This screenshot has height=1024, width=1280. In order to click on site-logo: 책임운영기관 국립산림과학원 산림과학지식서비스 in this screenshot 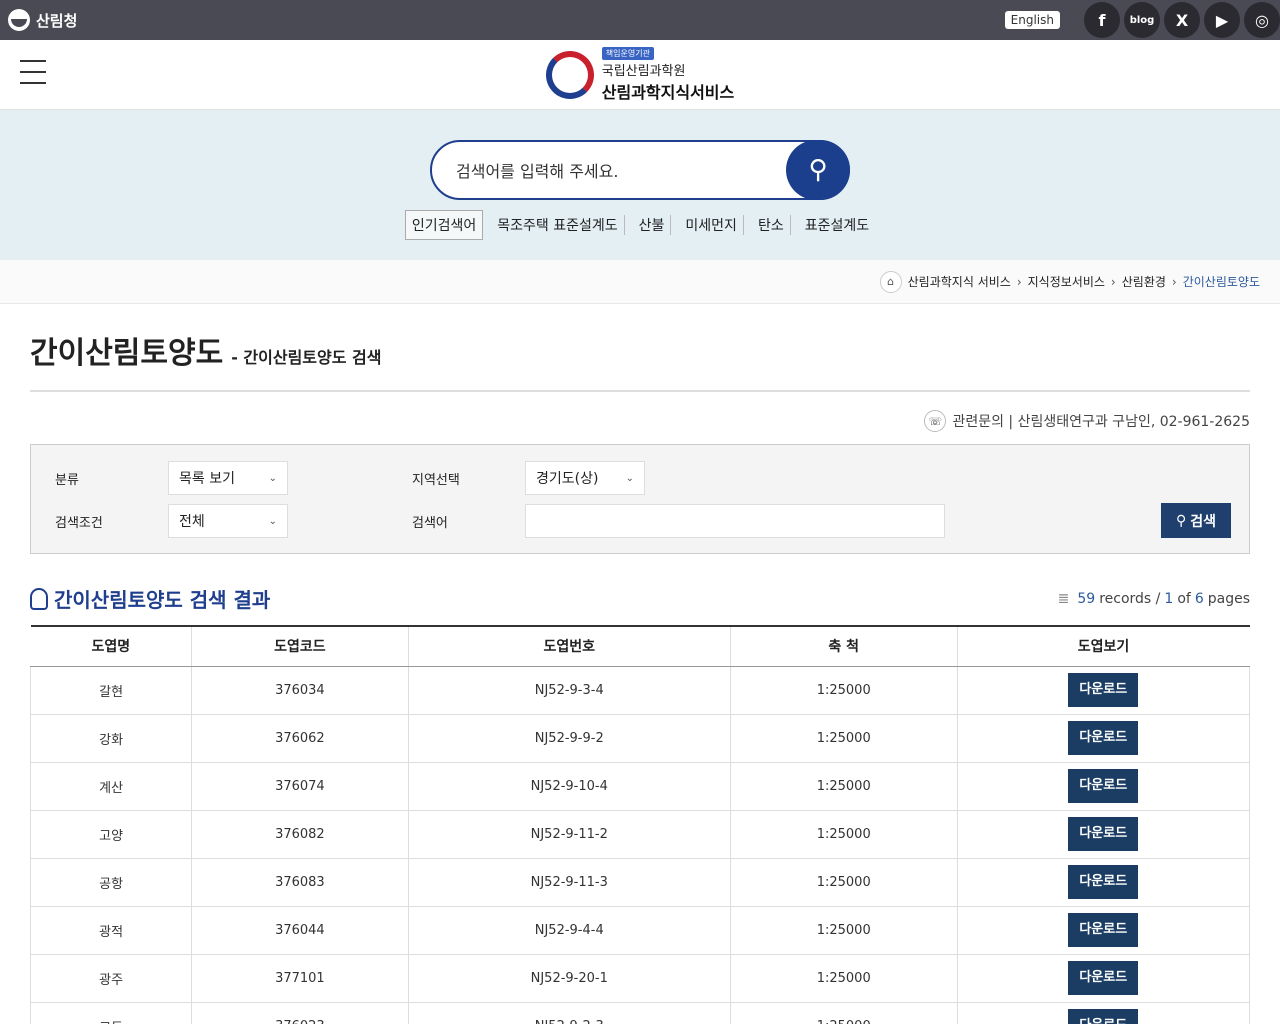, I will do `click(640, 74)`.